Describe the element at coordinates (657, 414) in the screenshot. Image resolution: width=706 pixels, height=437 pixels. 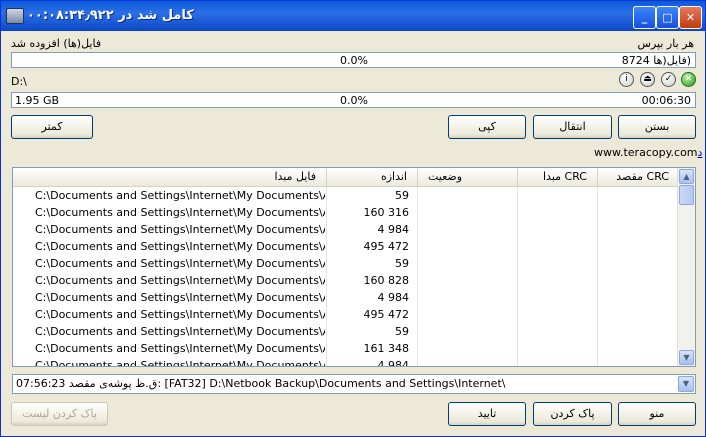
I see `menu-button: منو` at that location.